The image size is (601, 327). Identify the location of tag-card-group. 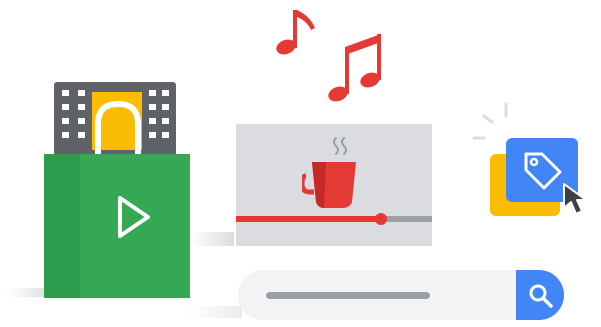
(535, 165).